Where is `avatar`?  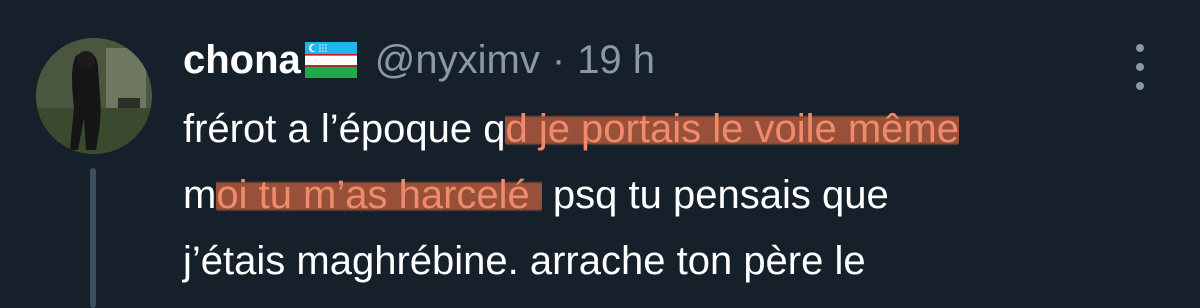 avatar is located at coordinates (94, 96).